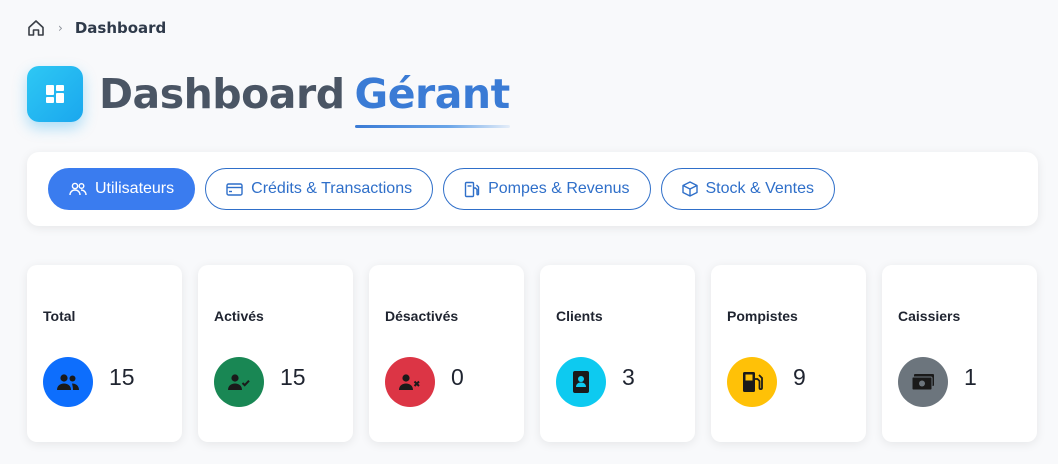  I want to click on page-title: Dashboard Gérant, so click(304, 97).